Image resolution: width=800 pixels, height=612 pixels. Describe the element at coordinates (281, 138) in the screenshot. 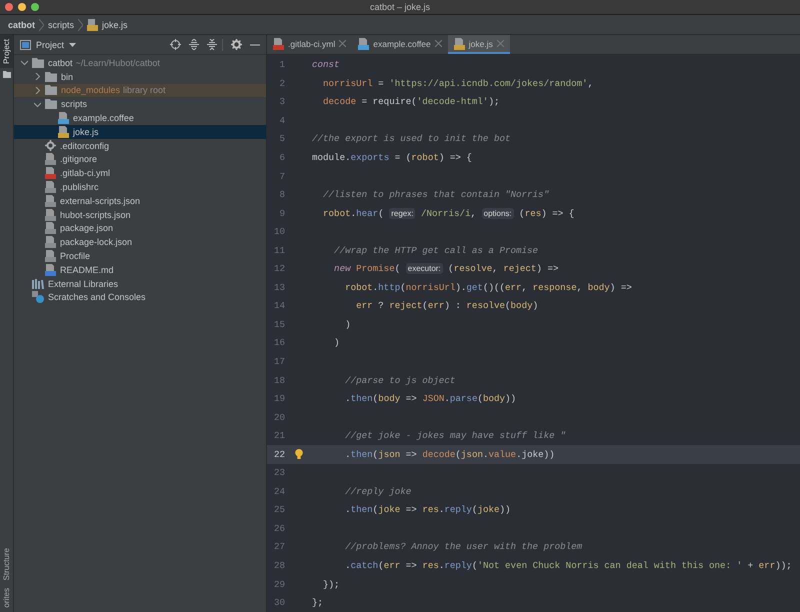

I see `line-number: 5` at that location.